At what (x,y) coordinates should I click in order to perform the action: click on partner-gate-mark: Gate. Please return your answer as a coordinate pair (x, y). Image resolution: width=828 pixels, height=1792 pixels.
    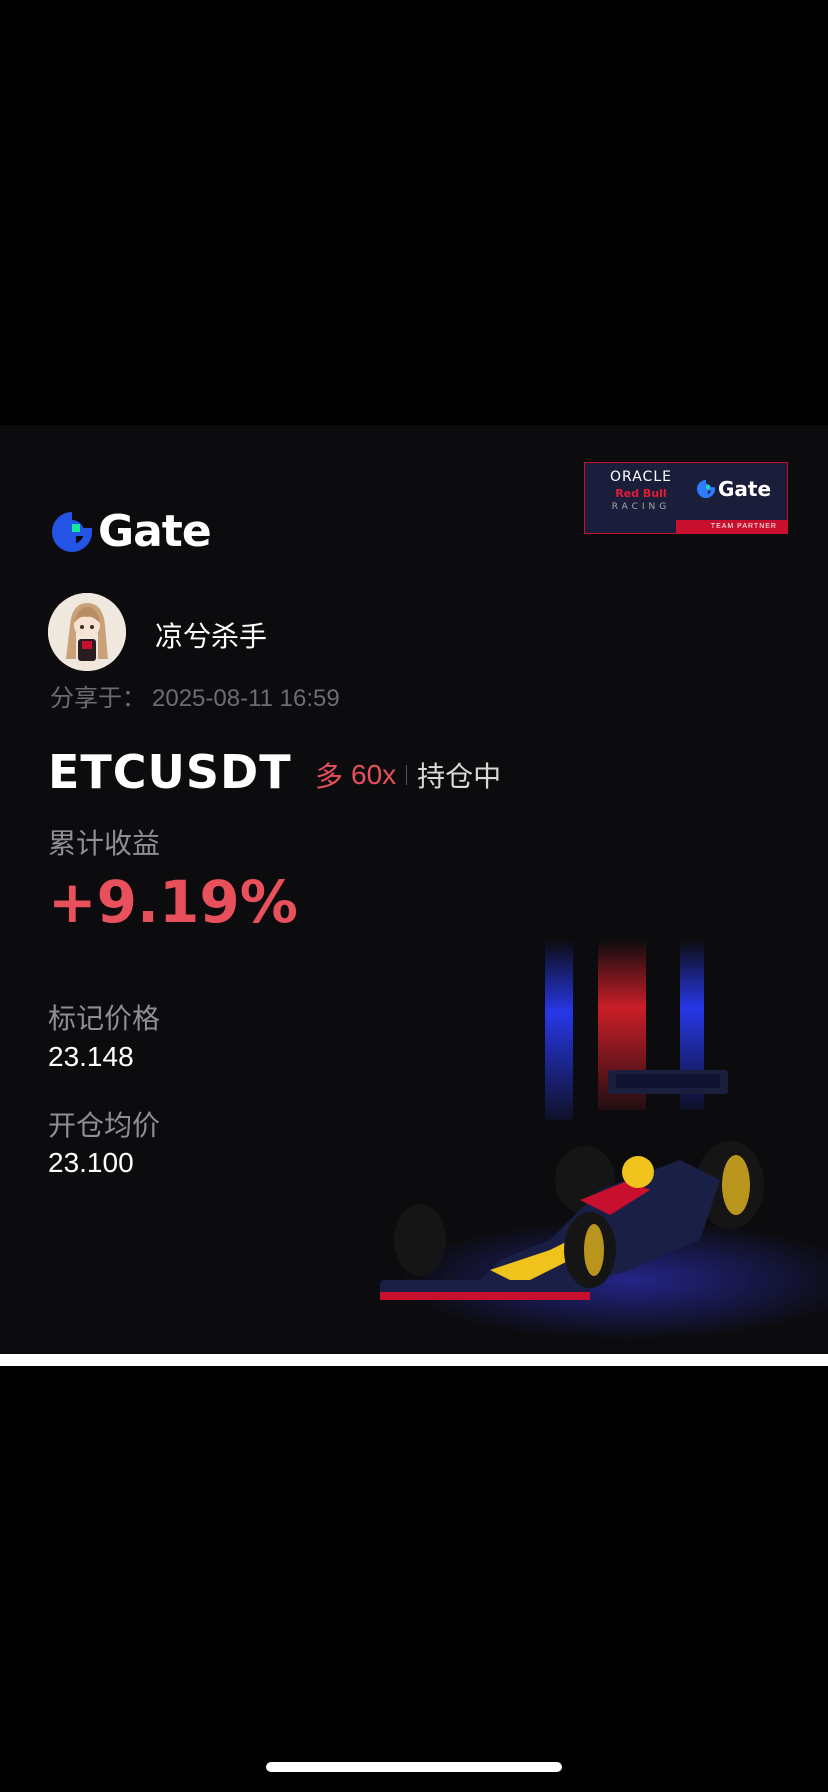
    Looking at the image, I should click on (734, 489).